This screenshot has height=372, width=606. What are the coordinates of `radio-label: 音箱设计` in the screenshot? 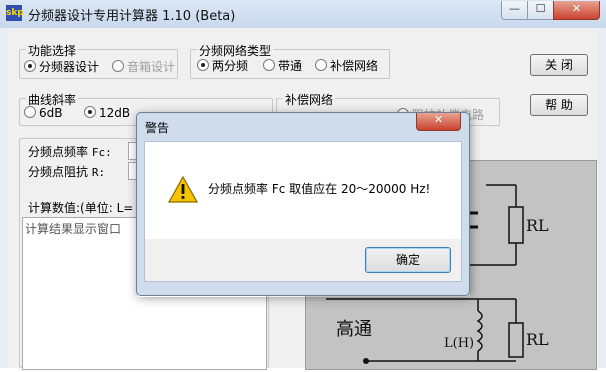 It's located at (151, 67).